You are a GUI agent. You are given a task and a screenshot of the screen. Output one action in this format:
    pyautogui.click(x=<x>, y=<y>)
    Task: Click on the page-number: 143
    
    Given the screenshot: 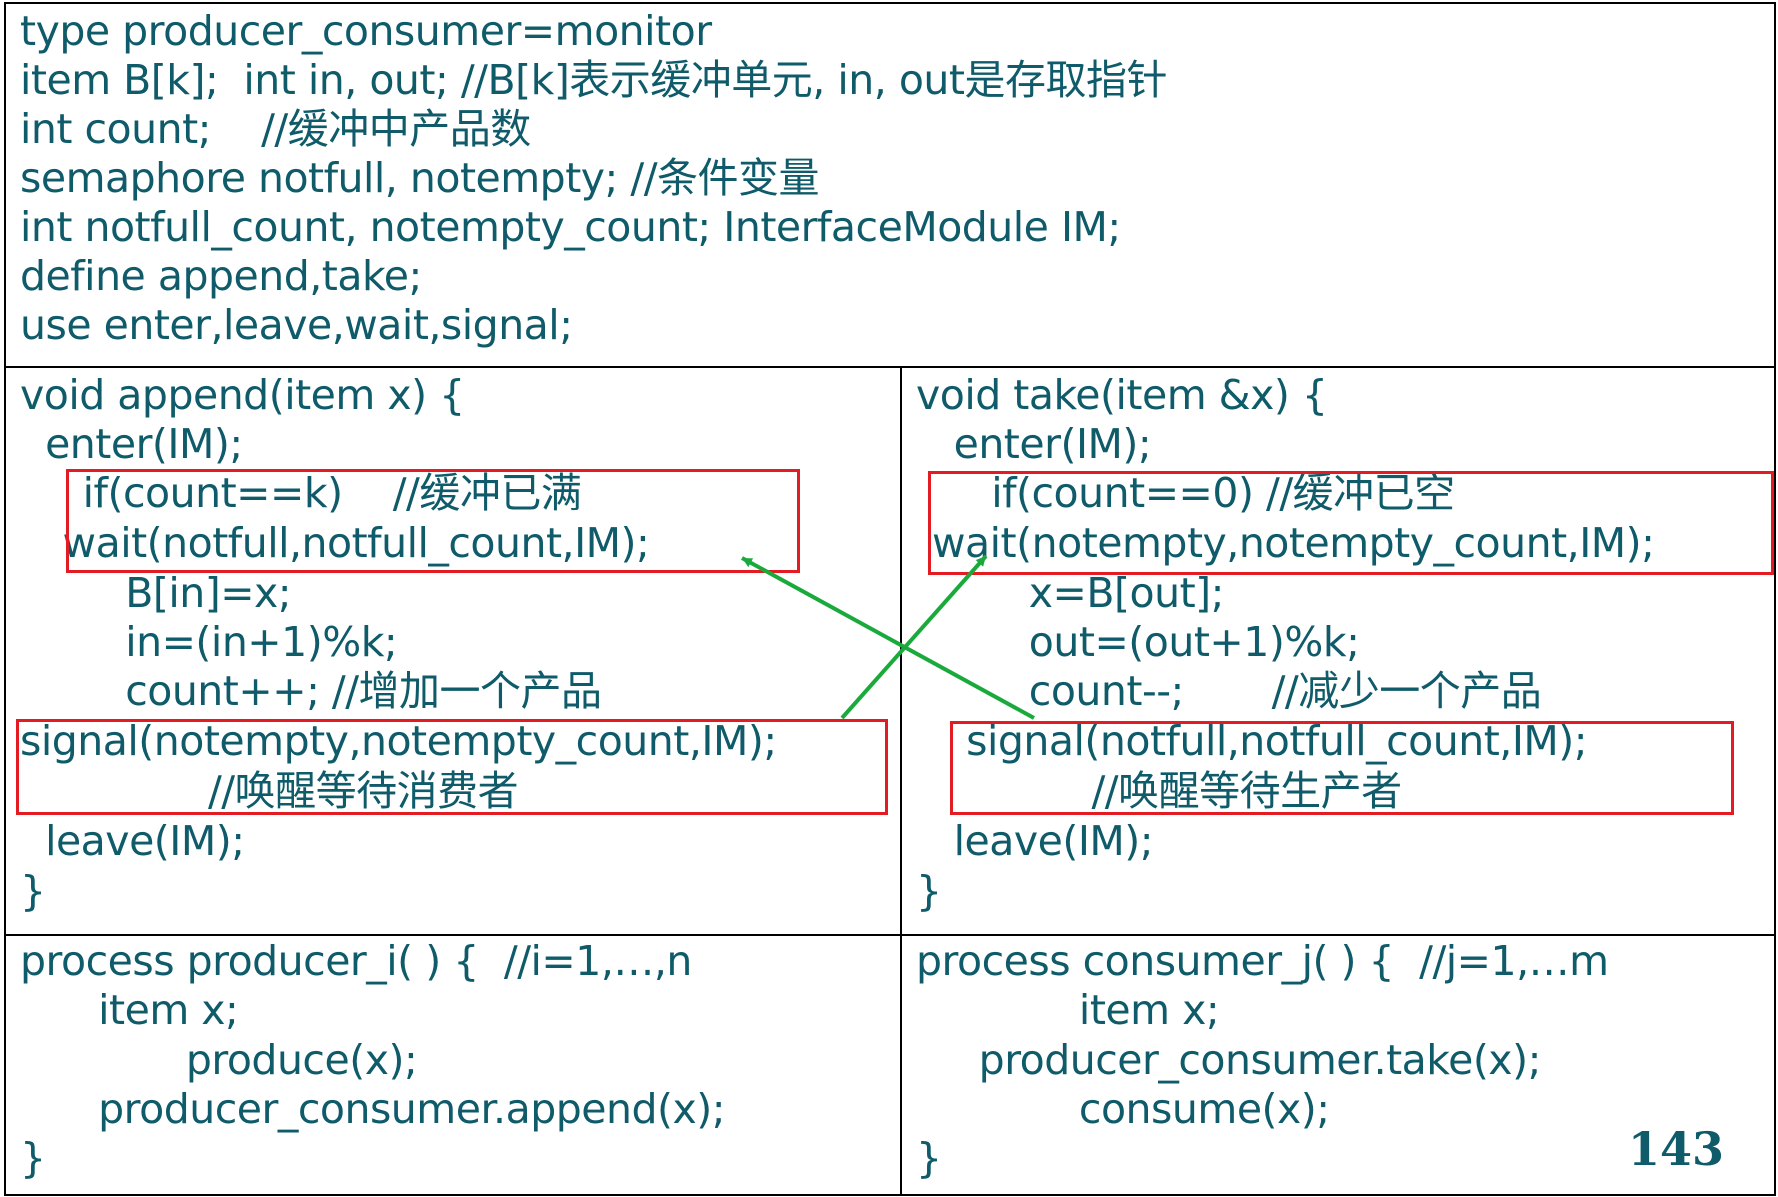 What is the action you would take?
    pyautogui.click(x=1676, y=1149)
    